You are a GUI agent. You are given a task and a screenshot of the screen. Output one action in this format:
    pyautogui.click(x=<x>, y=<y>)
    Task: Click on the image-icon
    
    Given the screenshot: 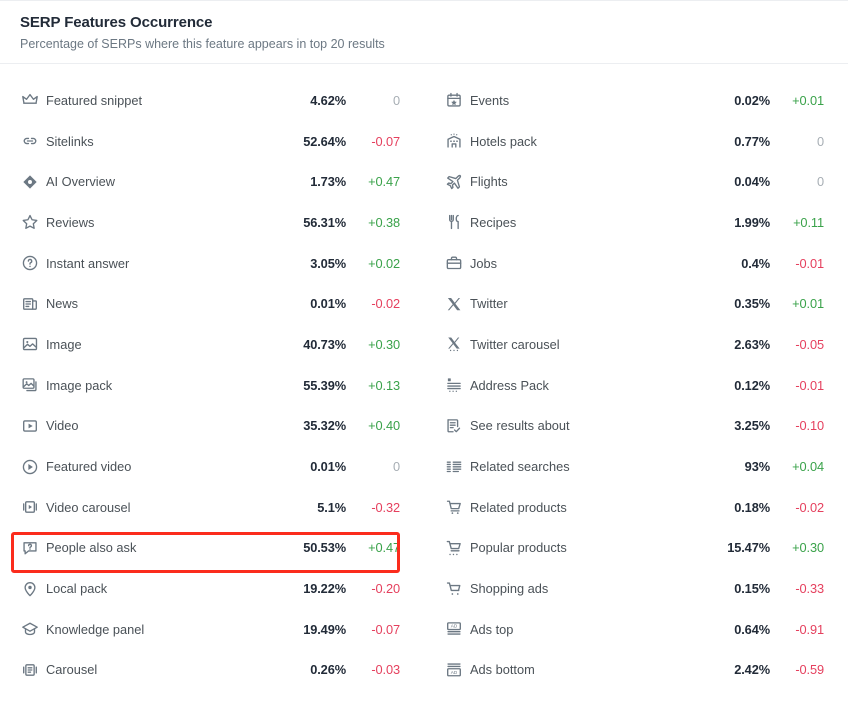 What is the action you would take?
    pyautogui.click(x=30, y=344)
    